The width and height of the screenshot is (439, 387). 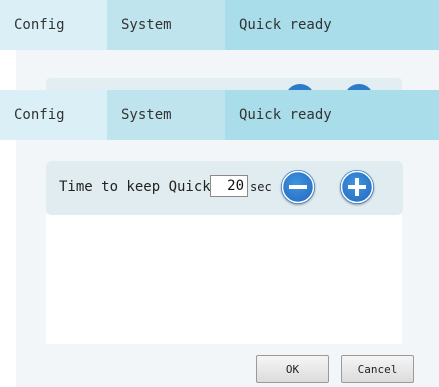 What do you see at coordinates (332, 25) in the screenshot?
I see `background-tab-quick-ready: Quick ready` at bounding box center [332, 25].